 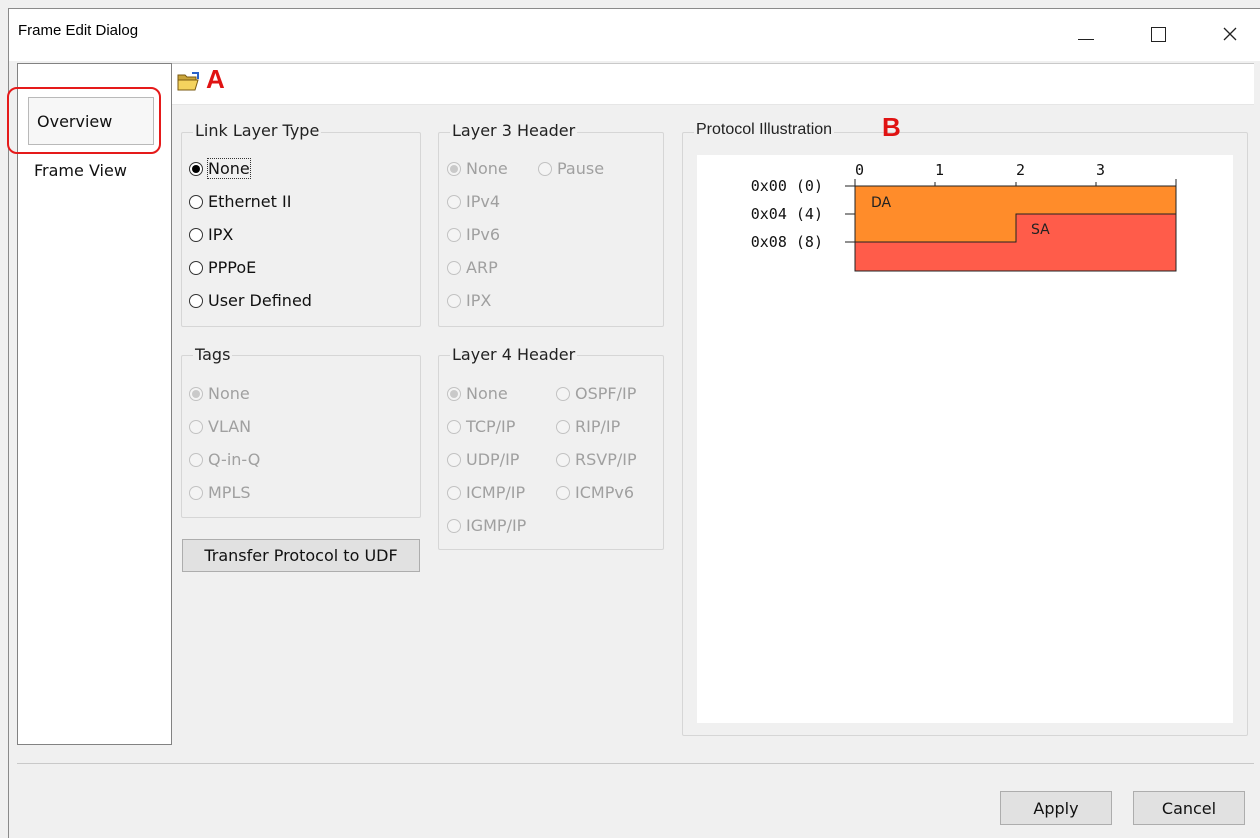 What do you see at coordinates (1189, 808) in the screenshot?
I see `cancel-button: Cancel` at bounding box center [1189, 808].